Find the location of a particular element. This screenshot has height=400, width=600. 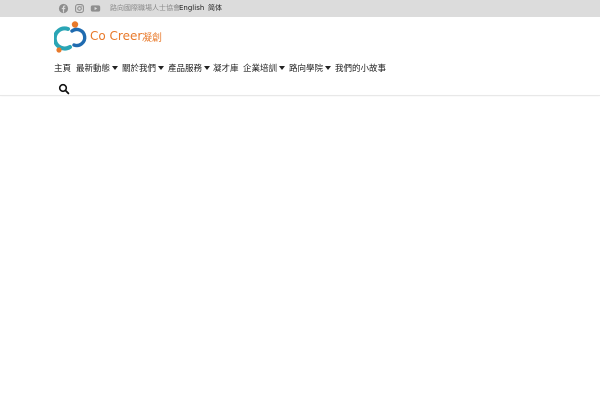

nav-label: 最新動態 is located at coordinates (93, 69).